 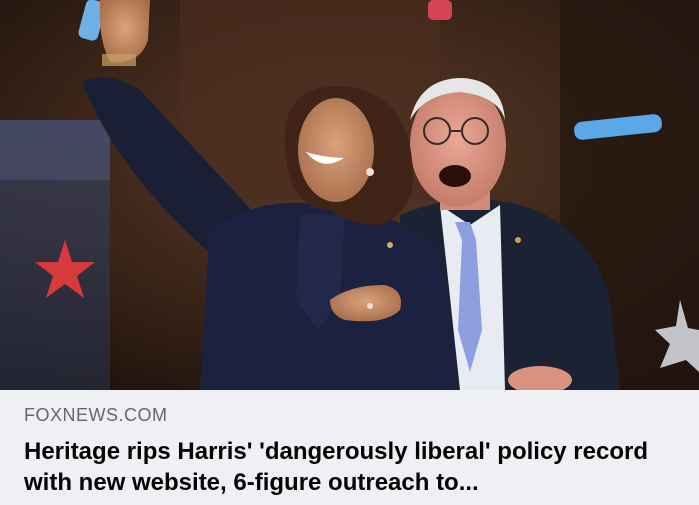 I want to click on red-confetti, so click(x=440, y=10).